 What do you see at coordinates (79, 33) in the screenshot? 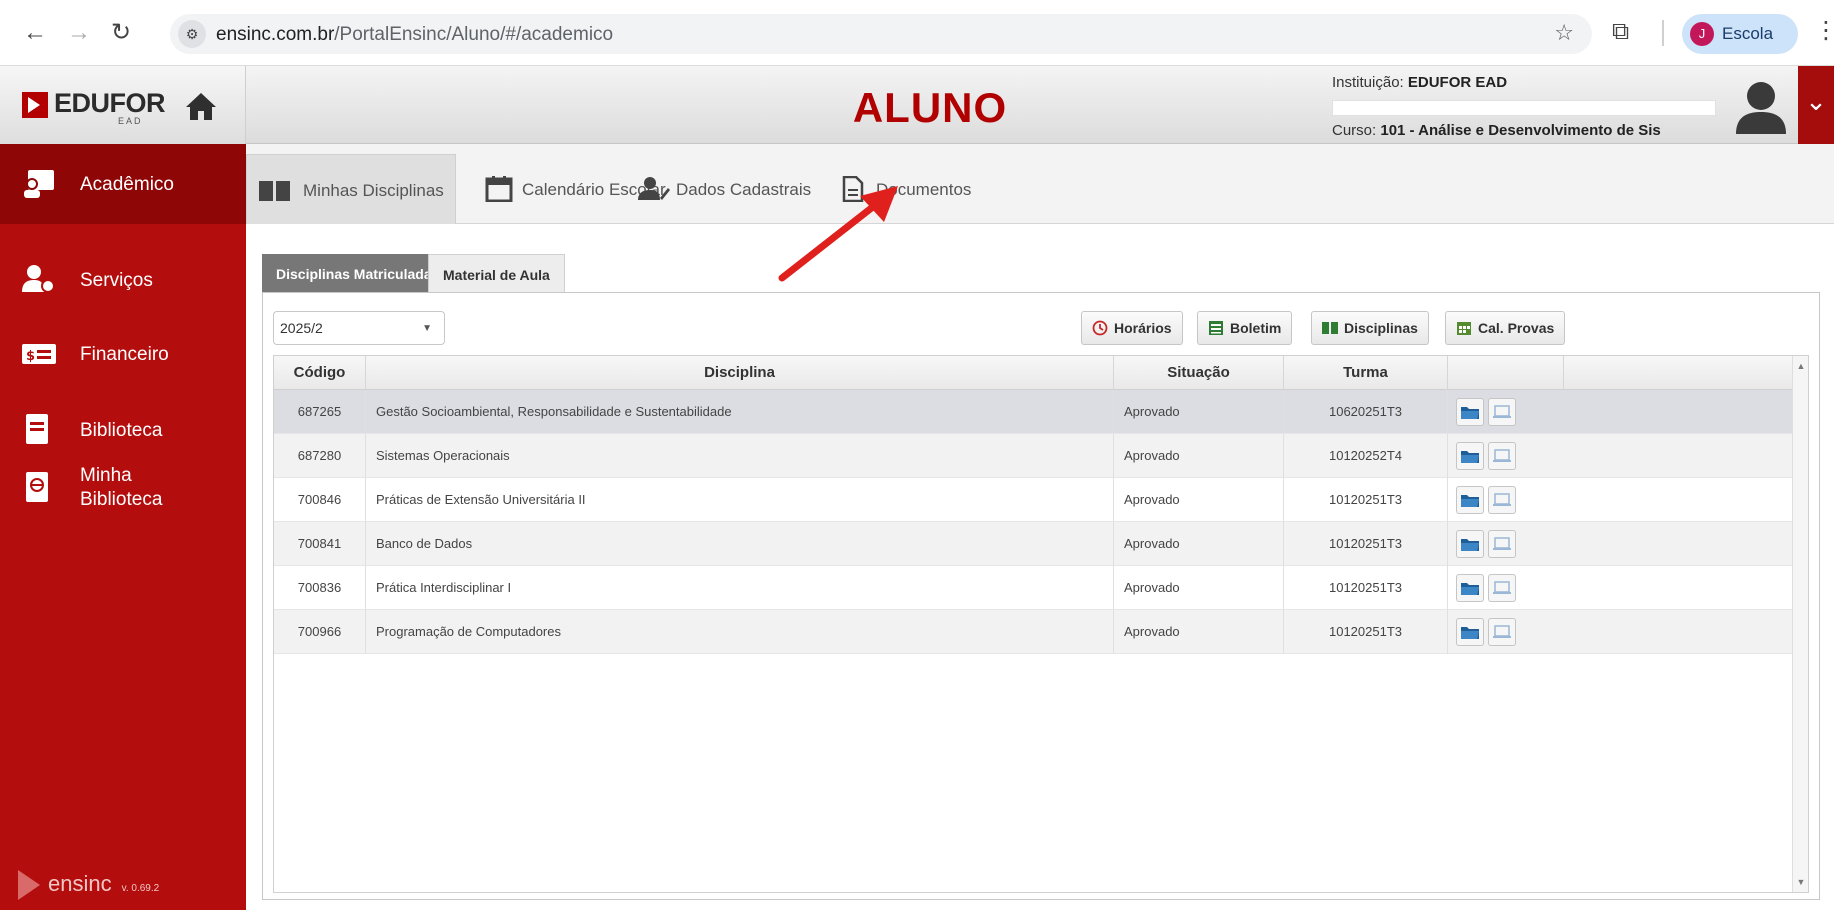
I see `forward-icon: →` at bounding box center [79, 33].